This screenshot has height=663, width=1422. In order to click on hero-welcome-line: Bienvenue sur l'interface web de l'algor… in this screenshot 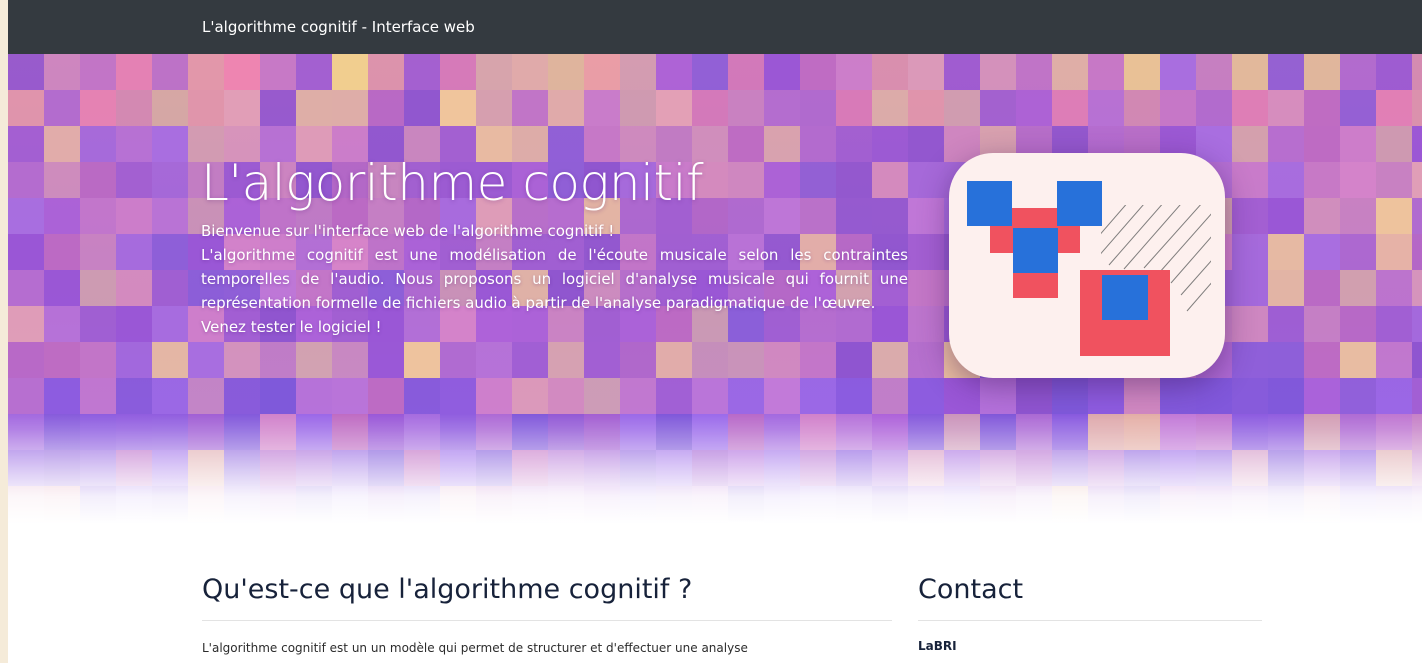, I will do `click(408, 231)`.